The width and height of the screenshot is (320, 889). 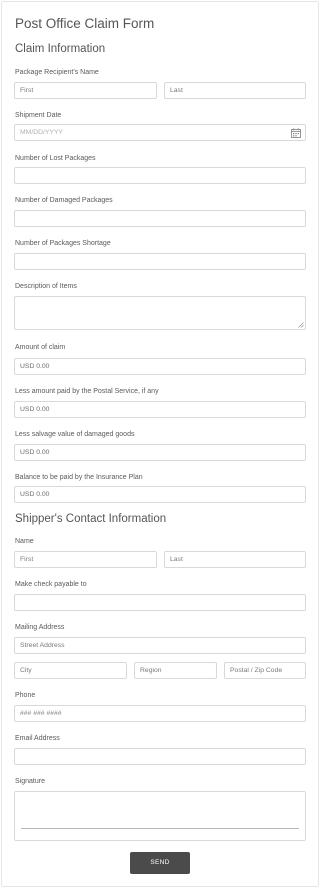 What do you see at coordinates (70, 670) in the screenshot?
I see `city-input: City` at bounding box center [70, 670].